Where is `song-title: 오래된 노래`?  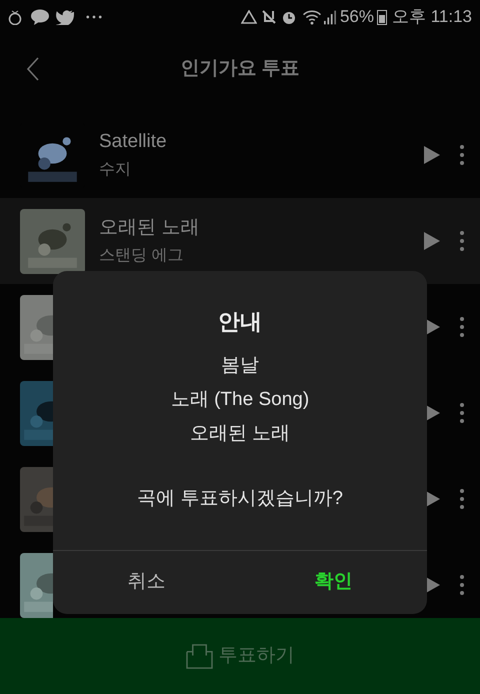 song-title: 오래된 노래 is located at coordinates (149, 228).